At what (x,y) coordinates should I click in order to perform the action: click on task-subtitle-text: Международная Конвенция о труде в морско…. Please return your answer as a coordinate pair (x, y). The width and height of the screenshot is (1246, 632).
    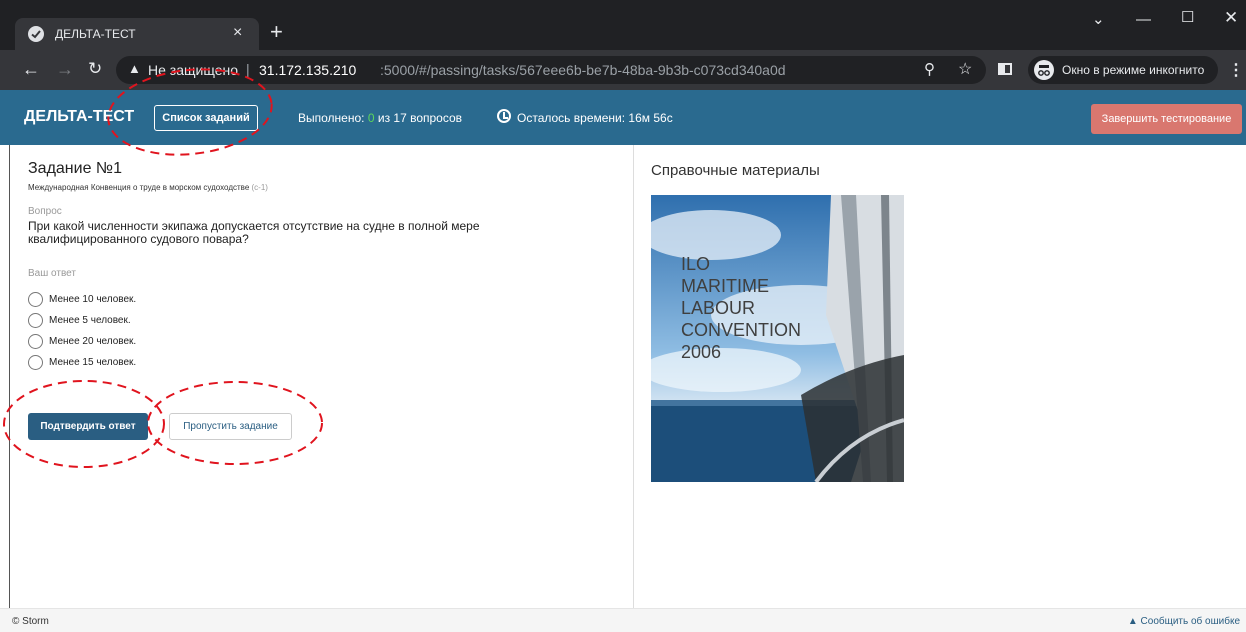
    Looking at the image, I should click on (139, 187).